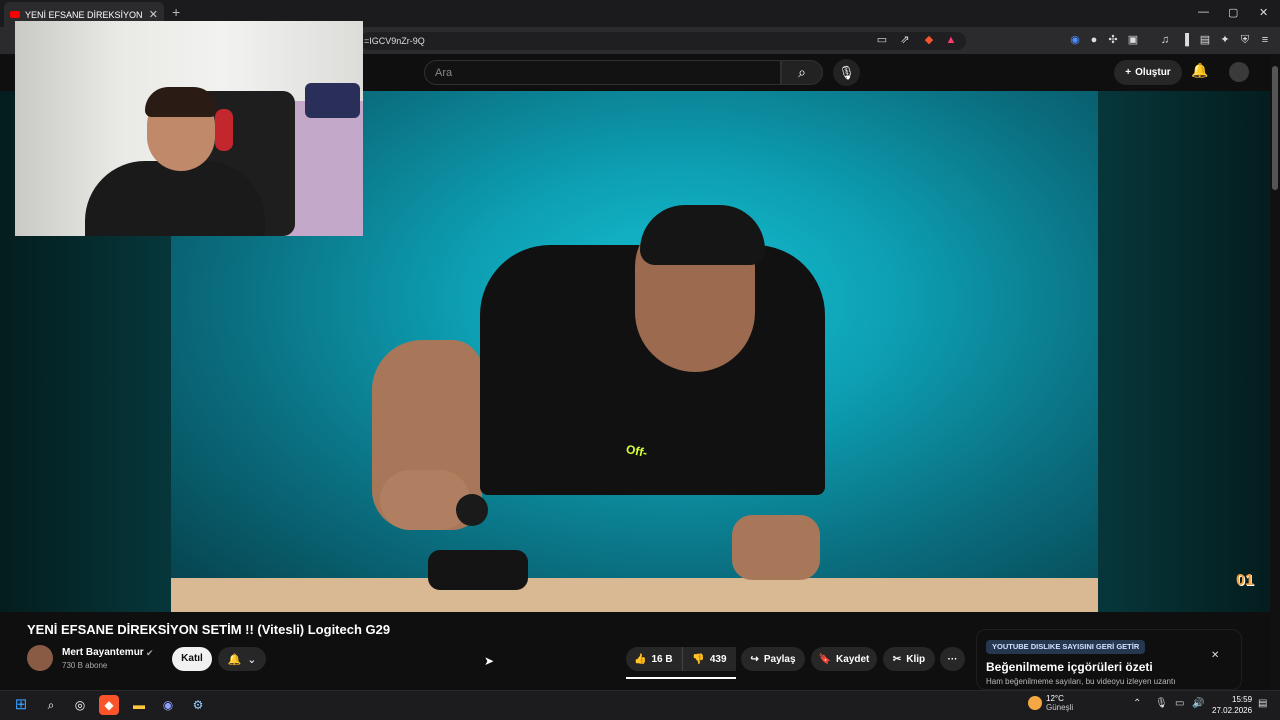 This screenshot has height=720, width=1280. What do you see at coordinates (1137, 703) in the screenshot?
I see `tray-chevron-up-icon: ⌃` at bounding box center [1137, 703].